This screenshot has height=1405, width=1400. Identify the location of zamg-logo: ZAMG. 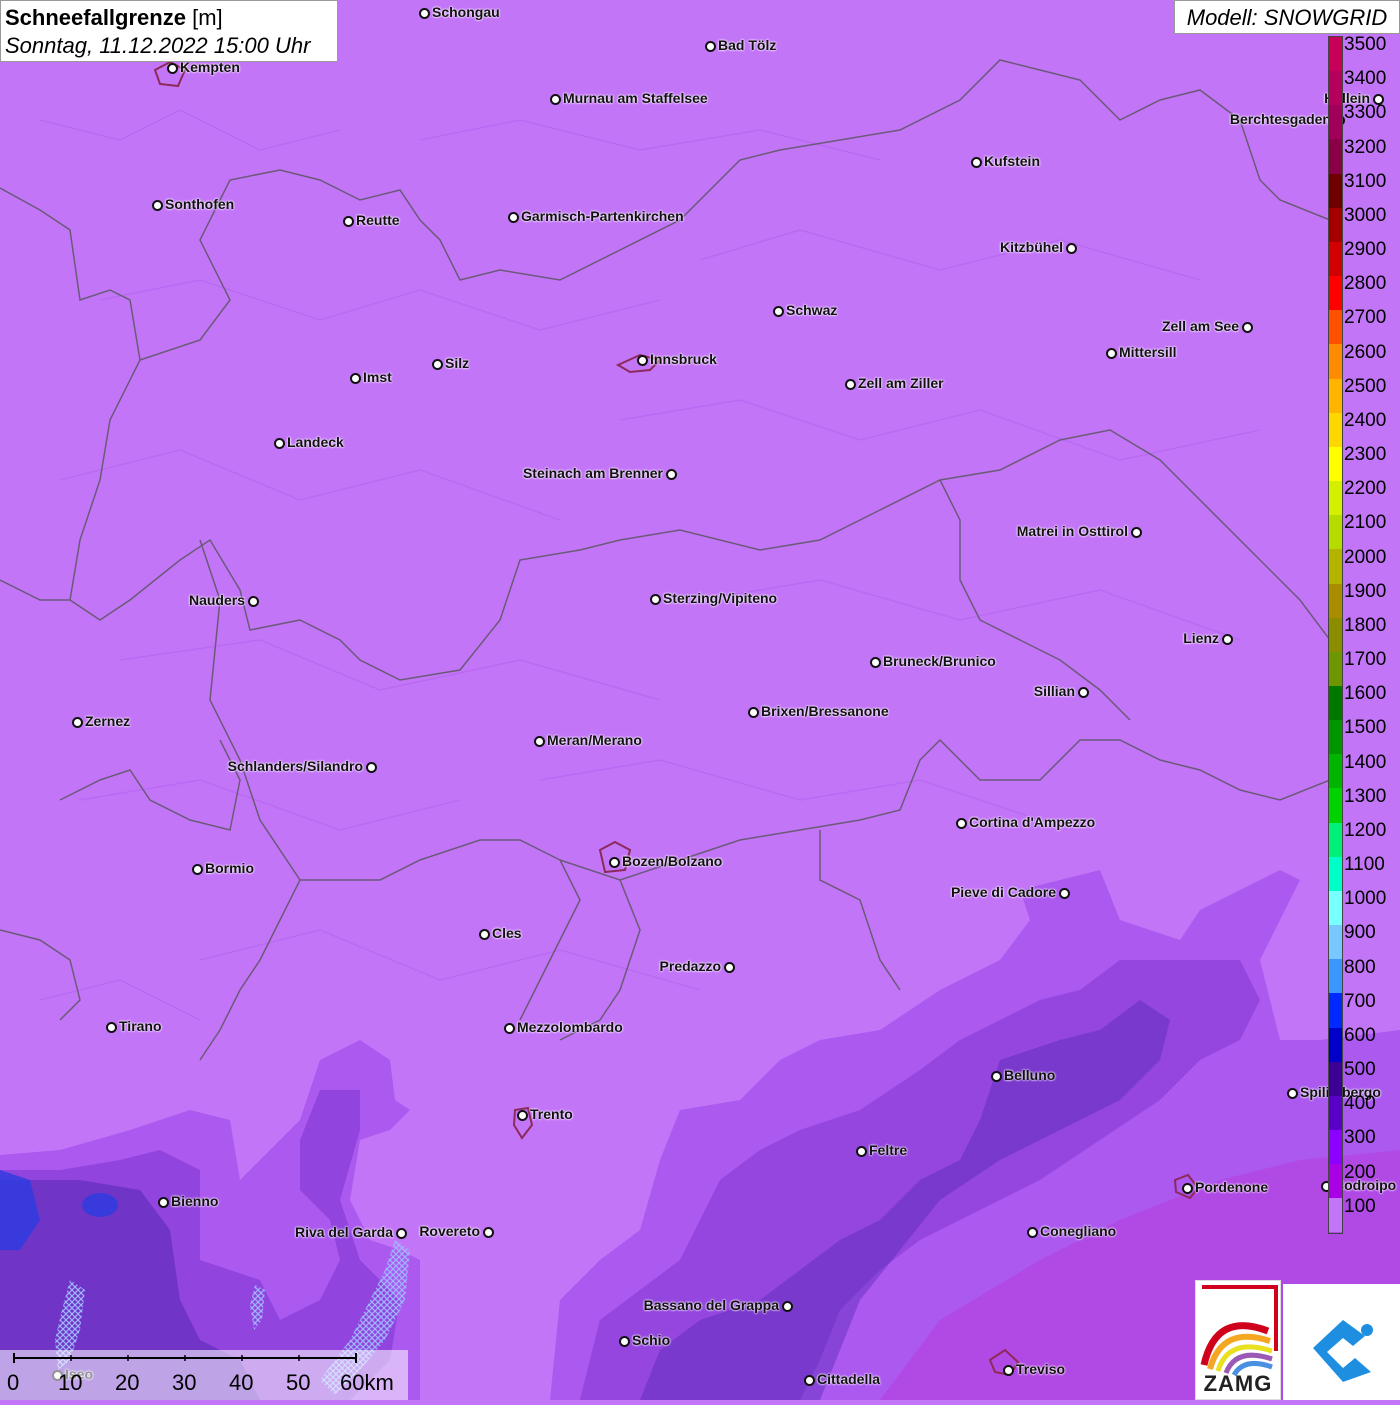
(1238, 1340).